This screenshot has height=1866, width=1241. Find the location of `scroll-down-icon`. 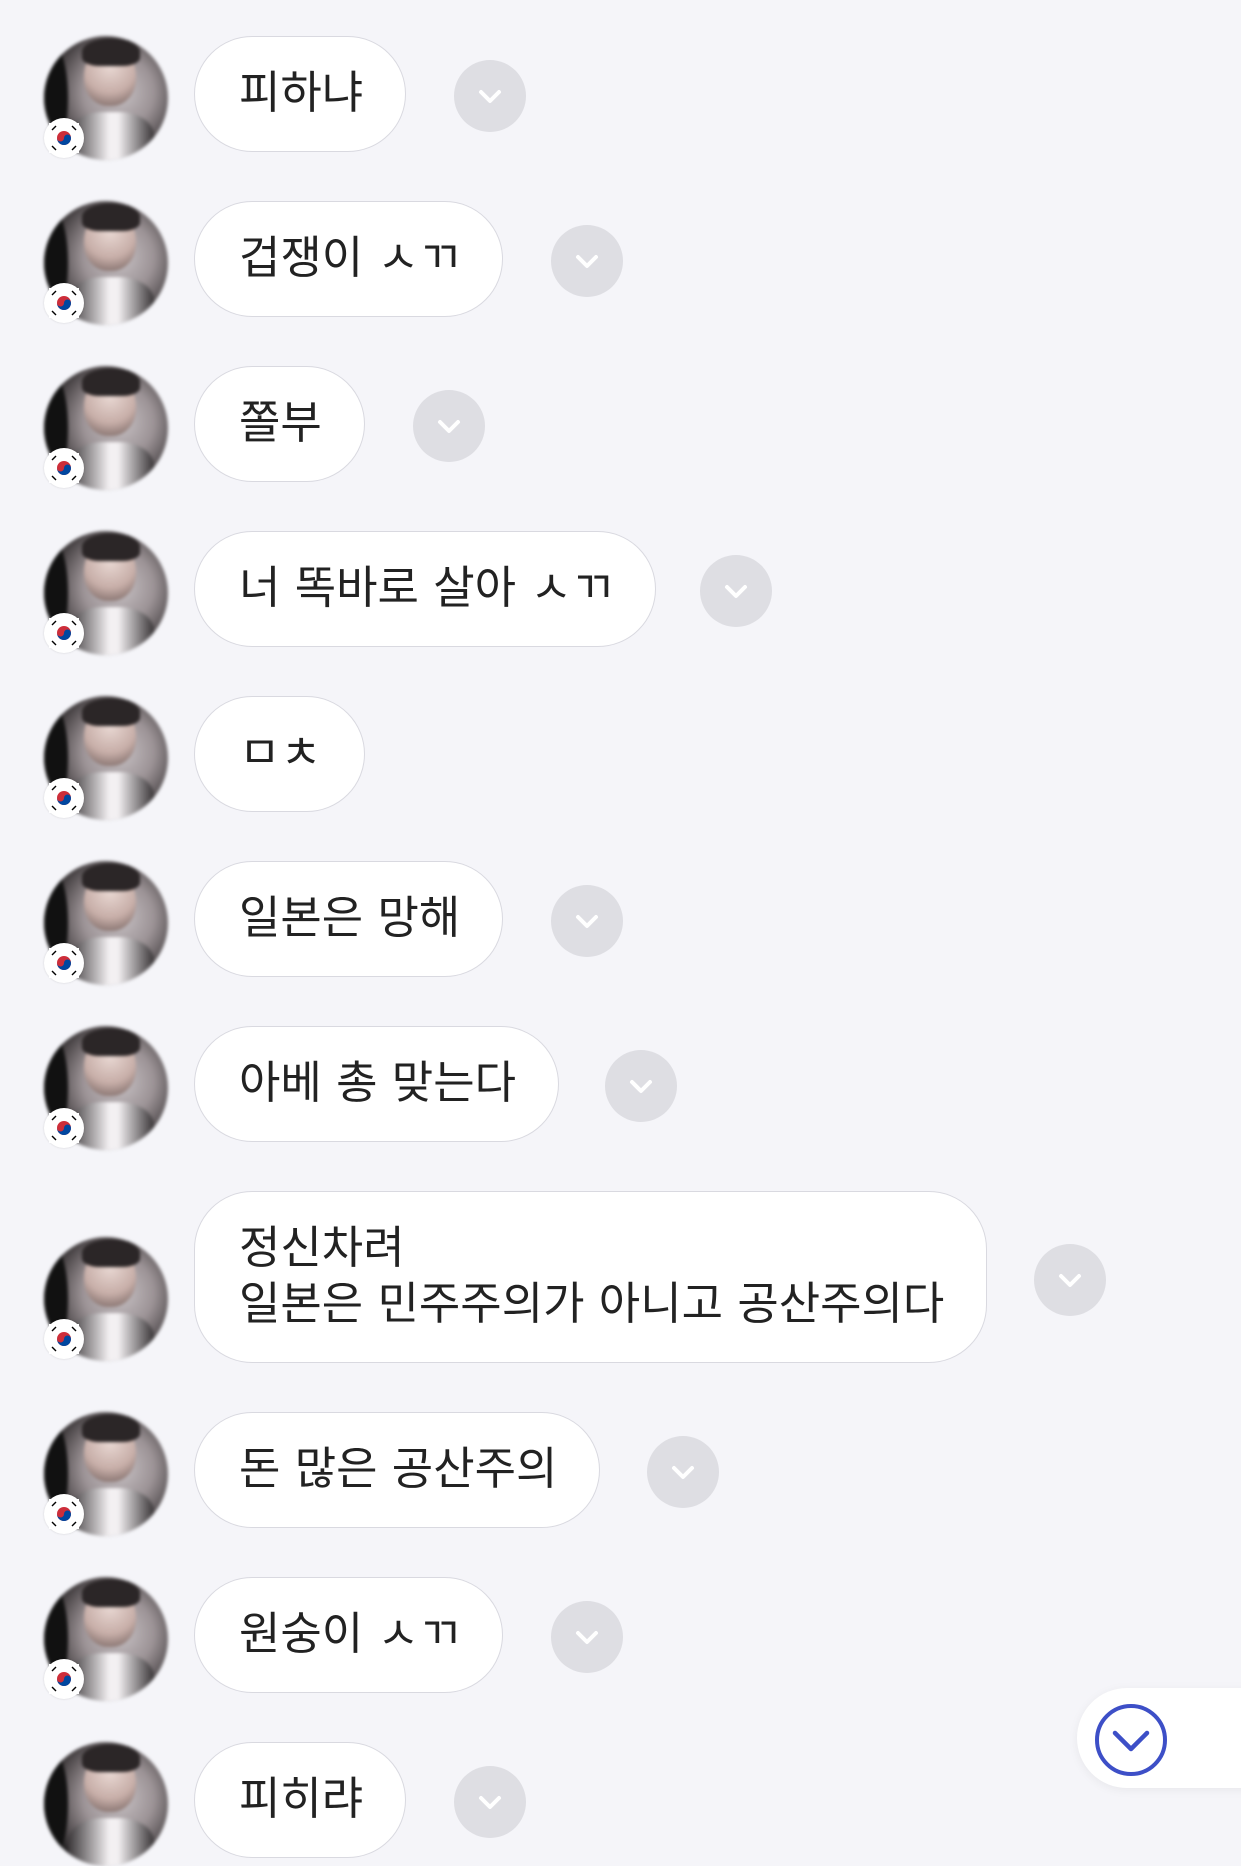

scroll-down-icon is located at coordinates (1131, 1740).